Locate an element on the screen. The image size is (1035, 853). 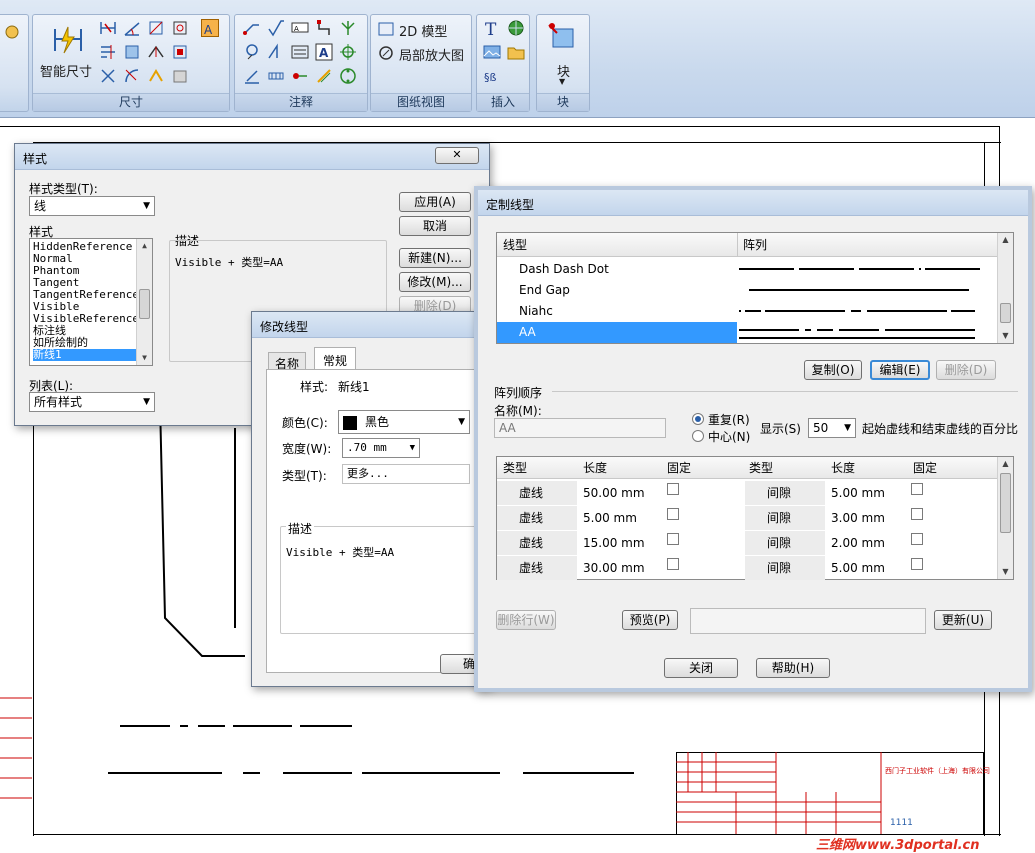
dash-table-scrollbar: ▲ ▼ is located at coordinates (1005, 518).